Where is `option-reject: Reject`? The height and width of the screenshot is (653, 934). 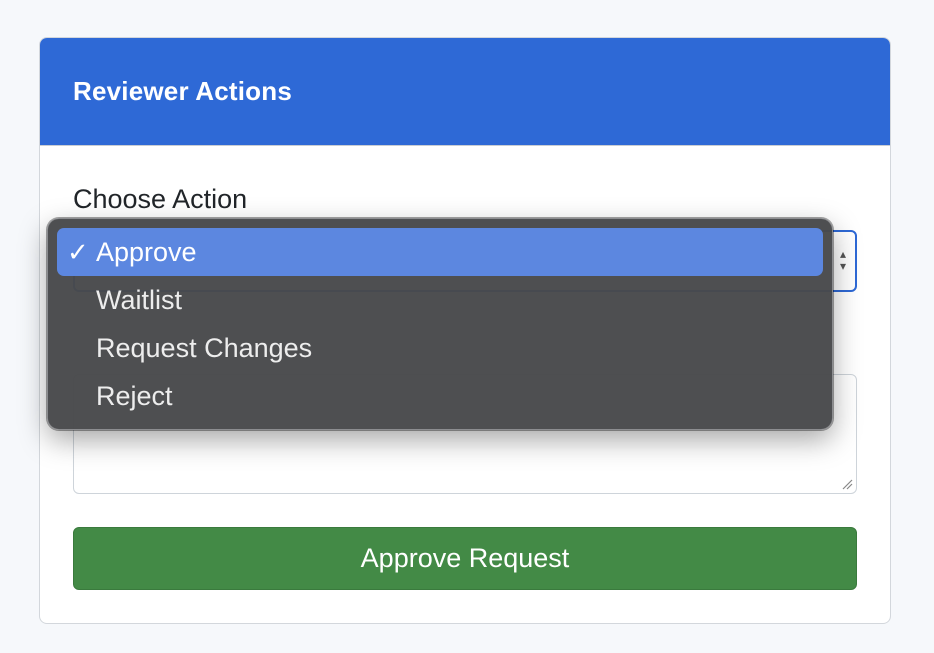
option-reject: Reject is located at coordinates (440, 396).